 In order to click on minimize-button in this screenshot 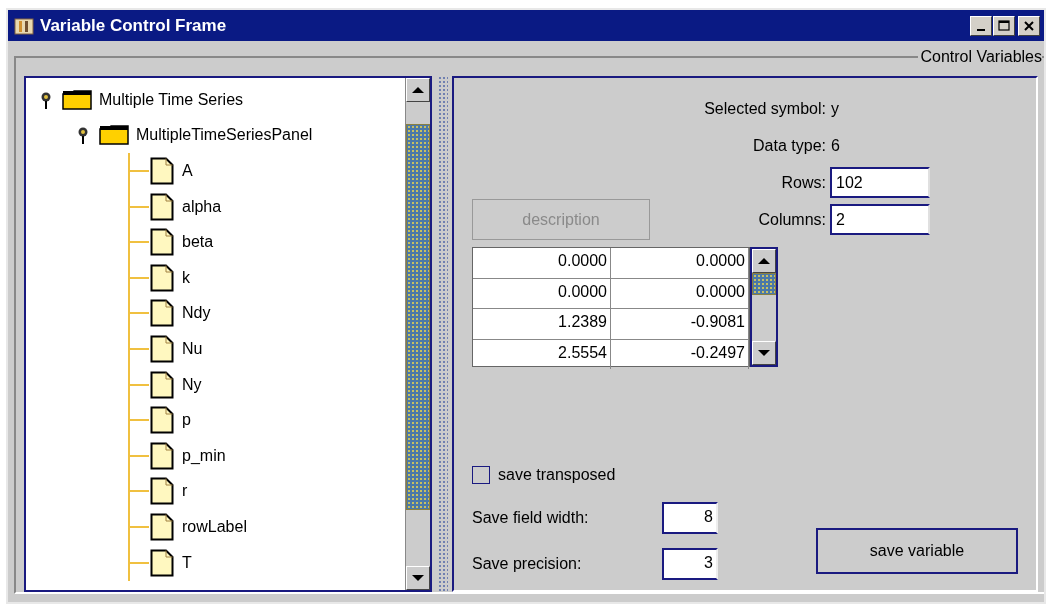, I will do `click(981, 25)`.